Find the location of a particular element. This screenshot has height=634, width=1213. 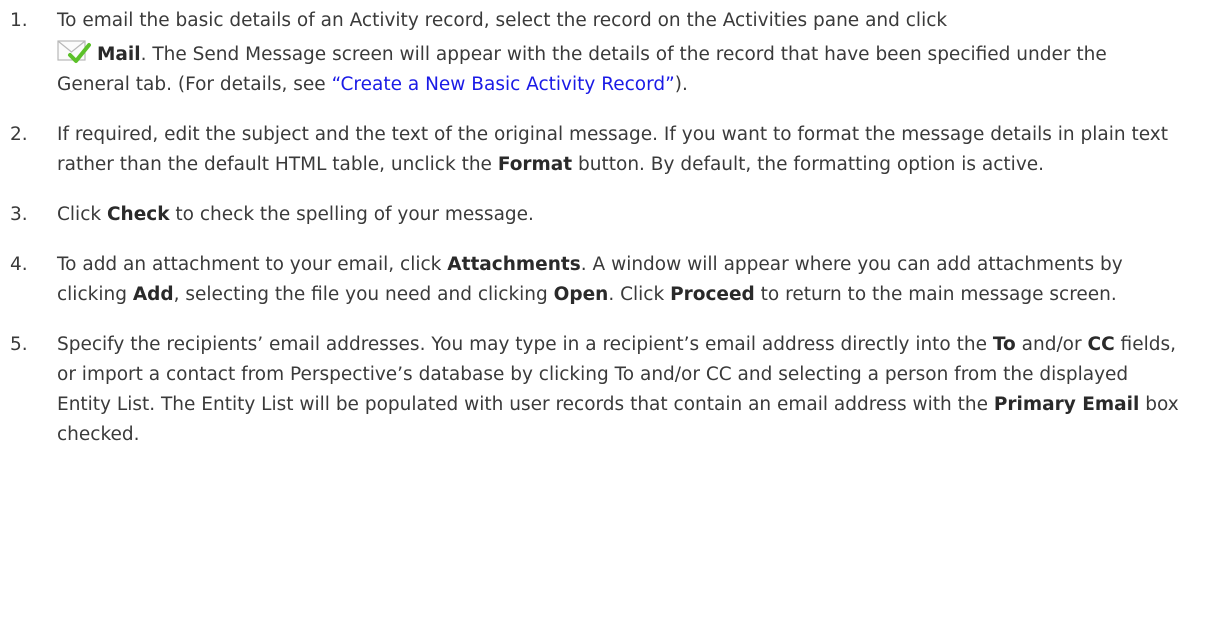

step-text: ). is located at coordinates (681, 84).